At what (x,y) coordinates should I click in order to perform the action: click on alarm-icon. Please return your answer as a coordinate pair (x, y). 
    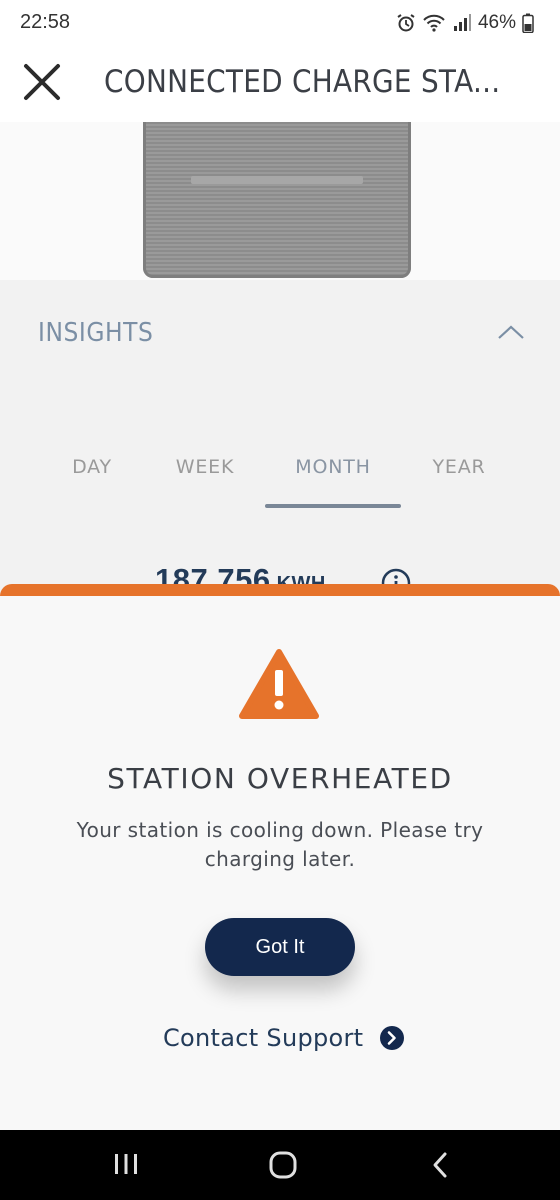
    Looking at the image, I should click on (406, 23).